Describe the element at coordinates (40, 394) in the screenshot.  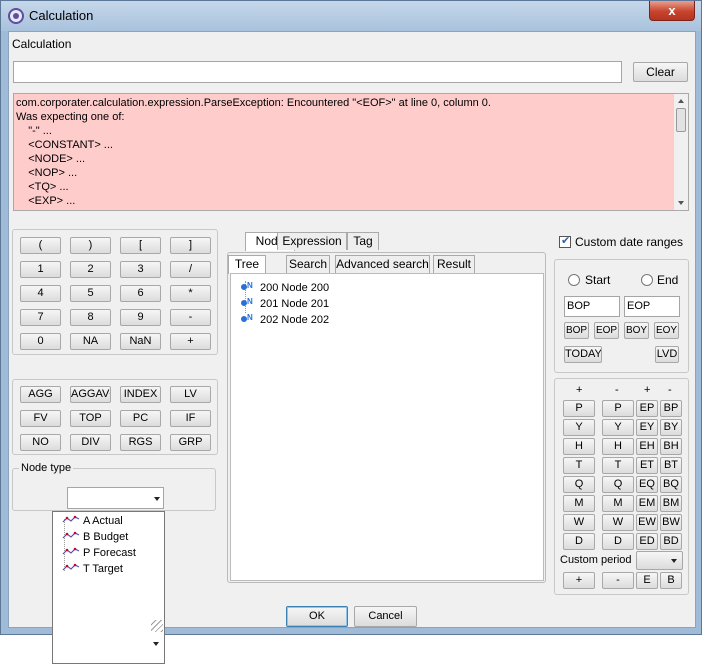
I see `function-button: AGG` at that location.